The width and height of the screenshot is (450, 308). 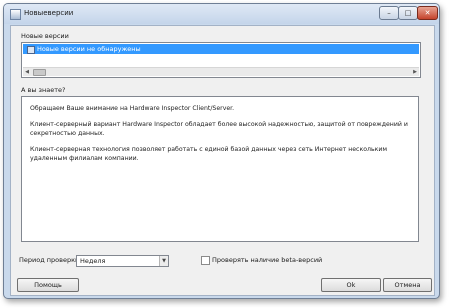 I want to click on close-icon: ✕, so click(x=427, y=13).